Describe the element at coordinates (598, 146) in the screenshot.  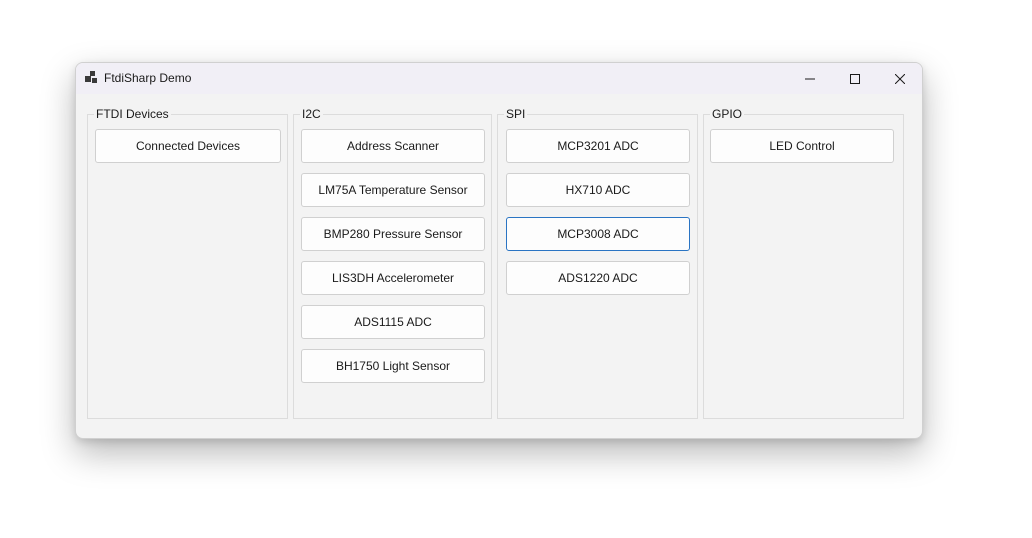
I see `mcp3201-adc-button: MCP3201 ADC` at that location.